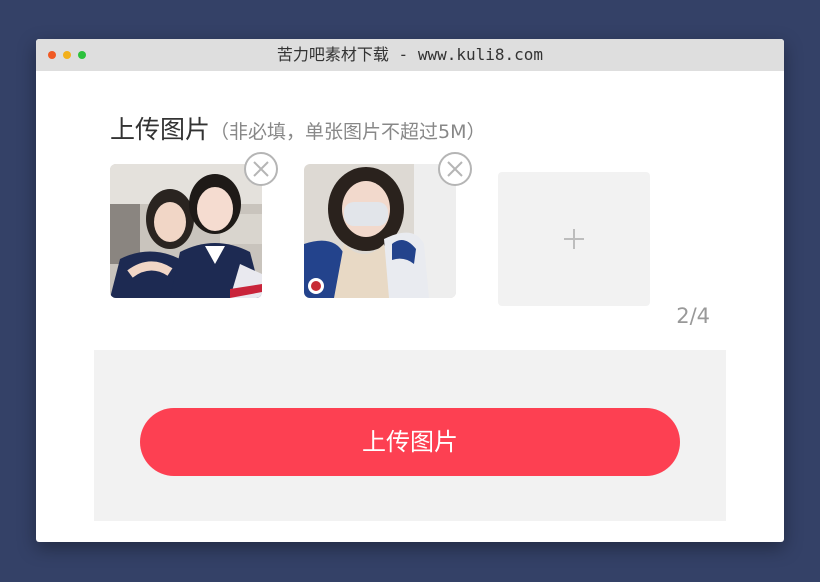  I want to click on window-title: 苦力吧素材下载 - www.kuli8.com, so click(410, 54).